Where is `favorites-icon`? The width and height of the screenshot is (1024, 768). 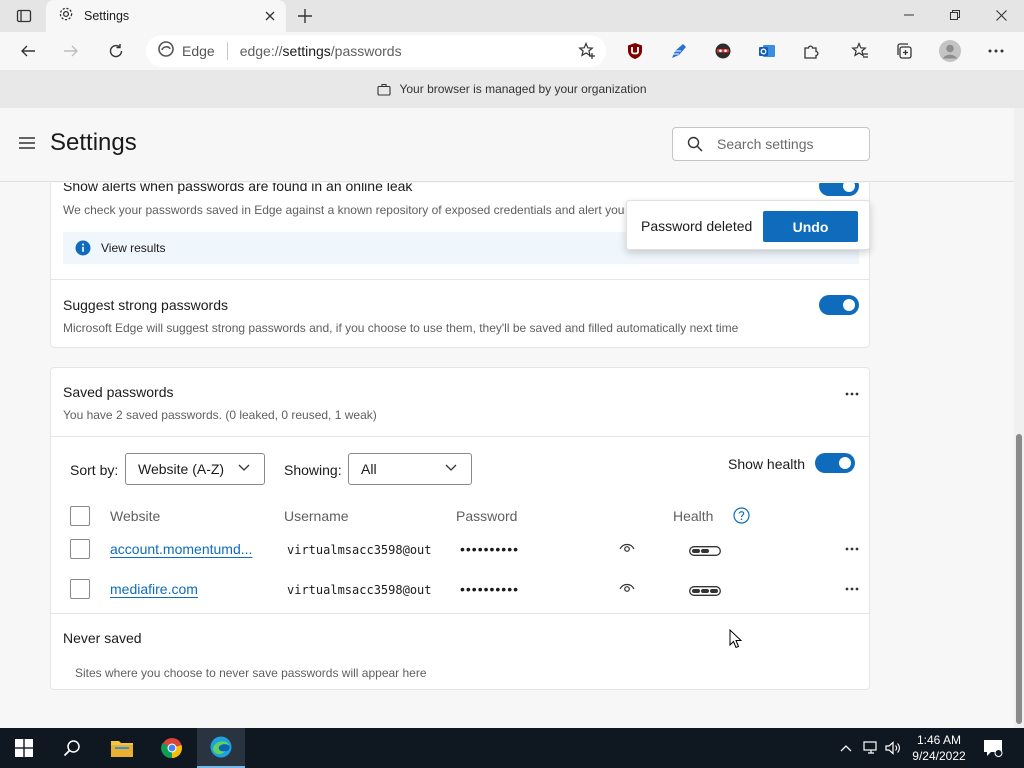
favorites-icon is located at coordinates (860, 51).